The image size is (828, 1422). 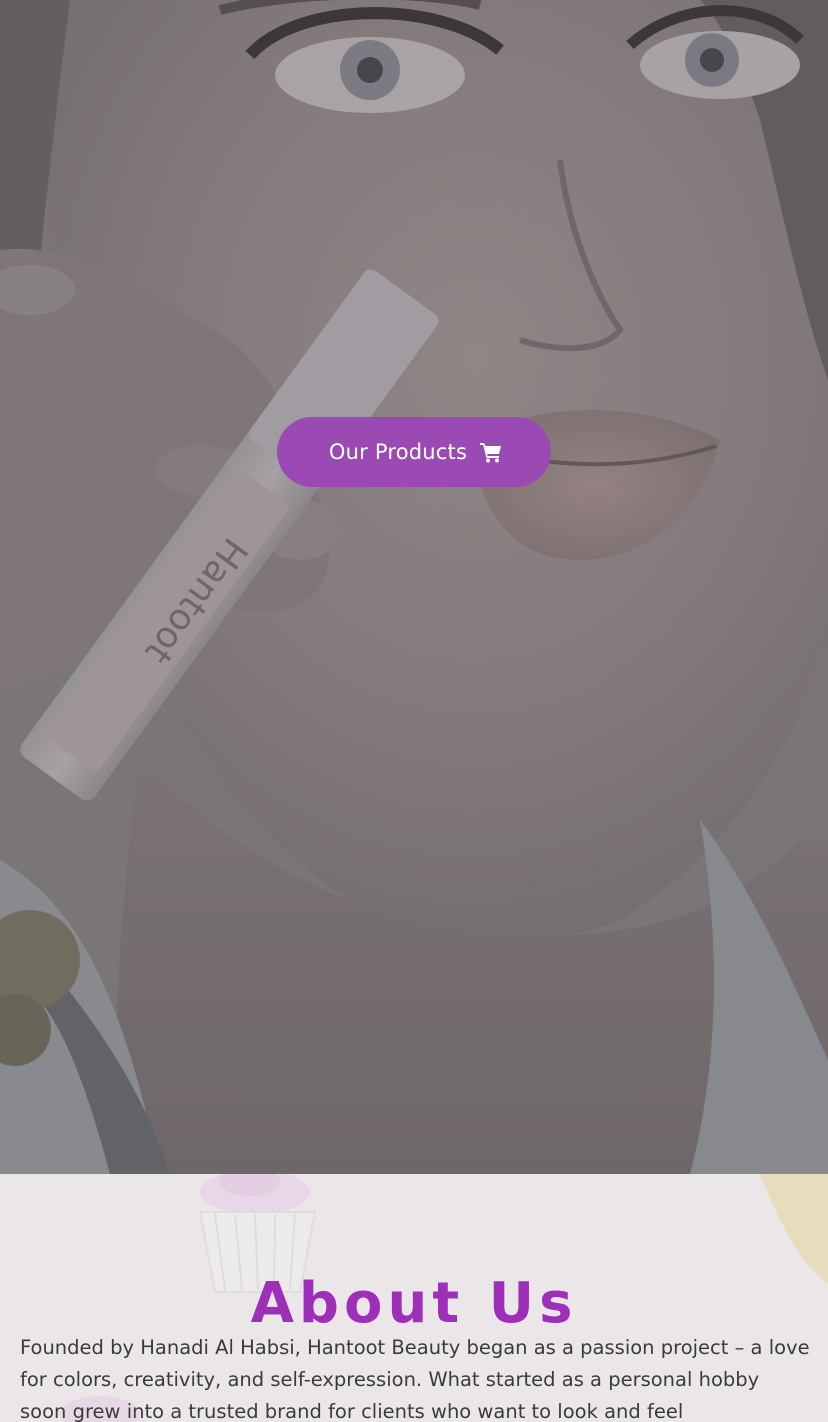 I want to click on shopping-cart-icon, so click(x=491, y=453).